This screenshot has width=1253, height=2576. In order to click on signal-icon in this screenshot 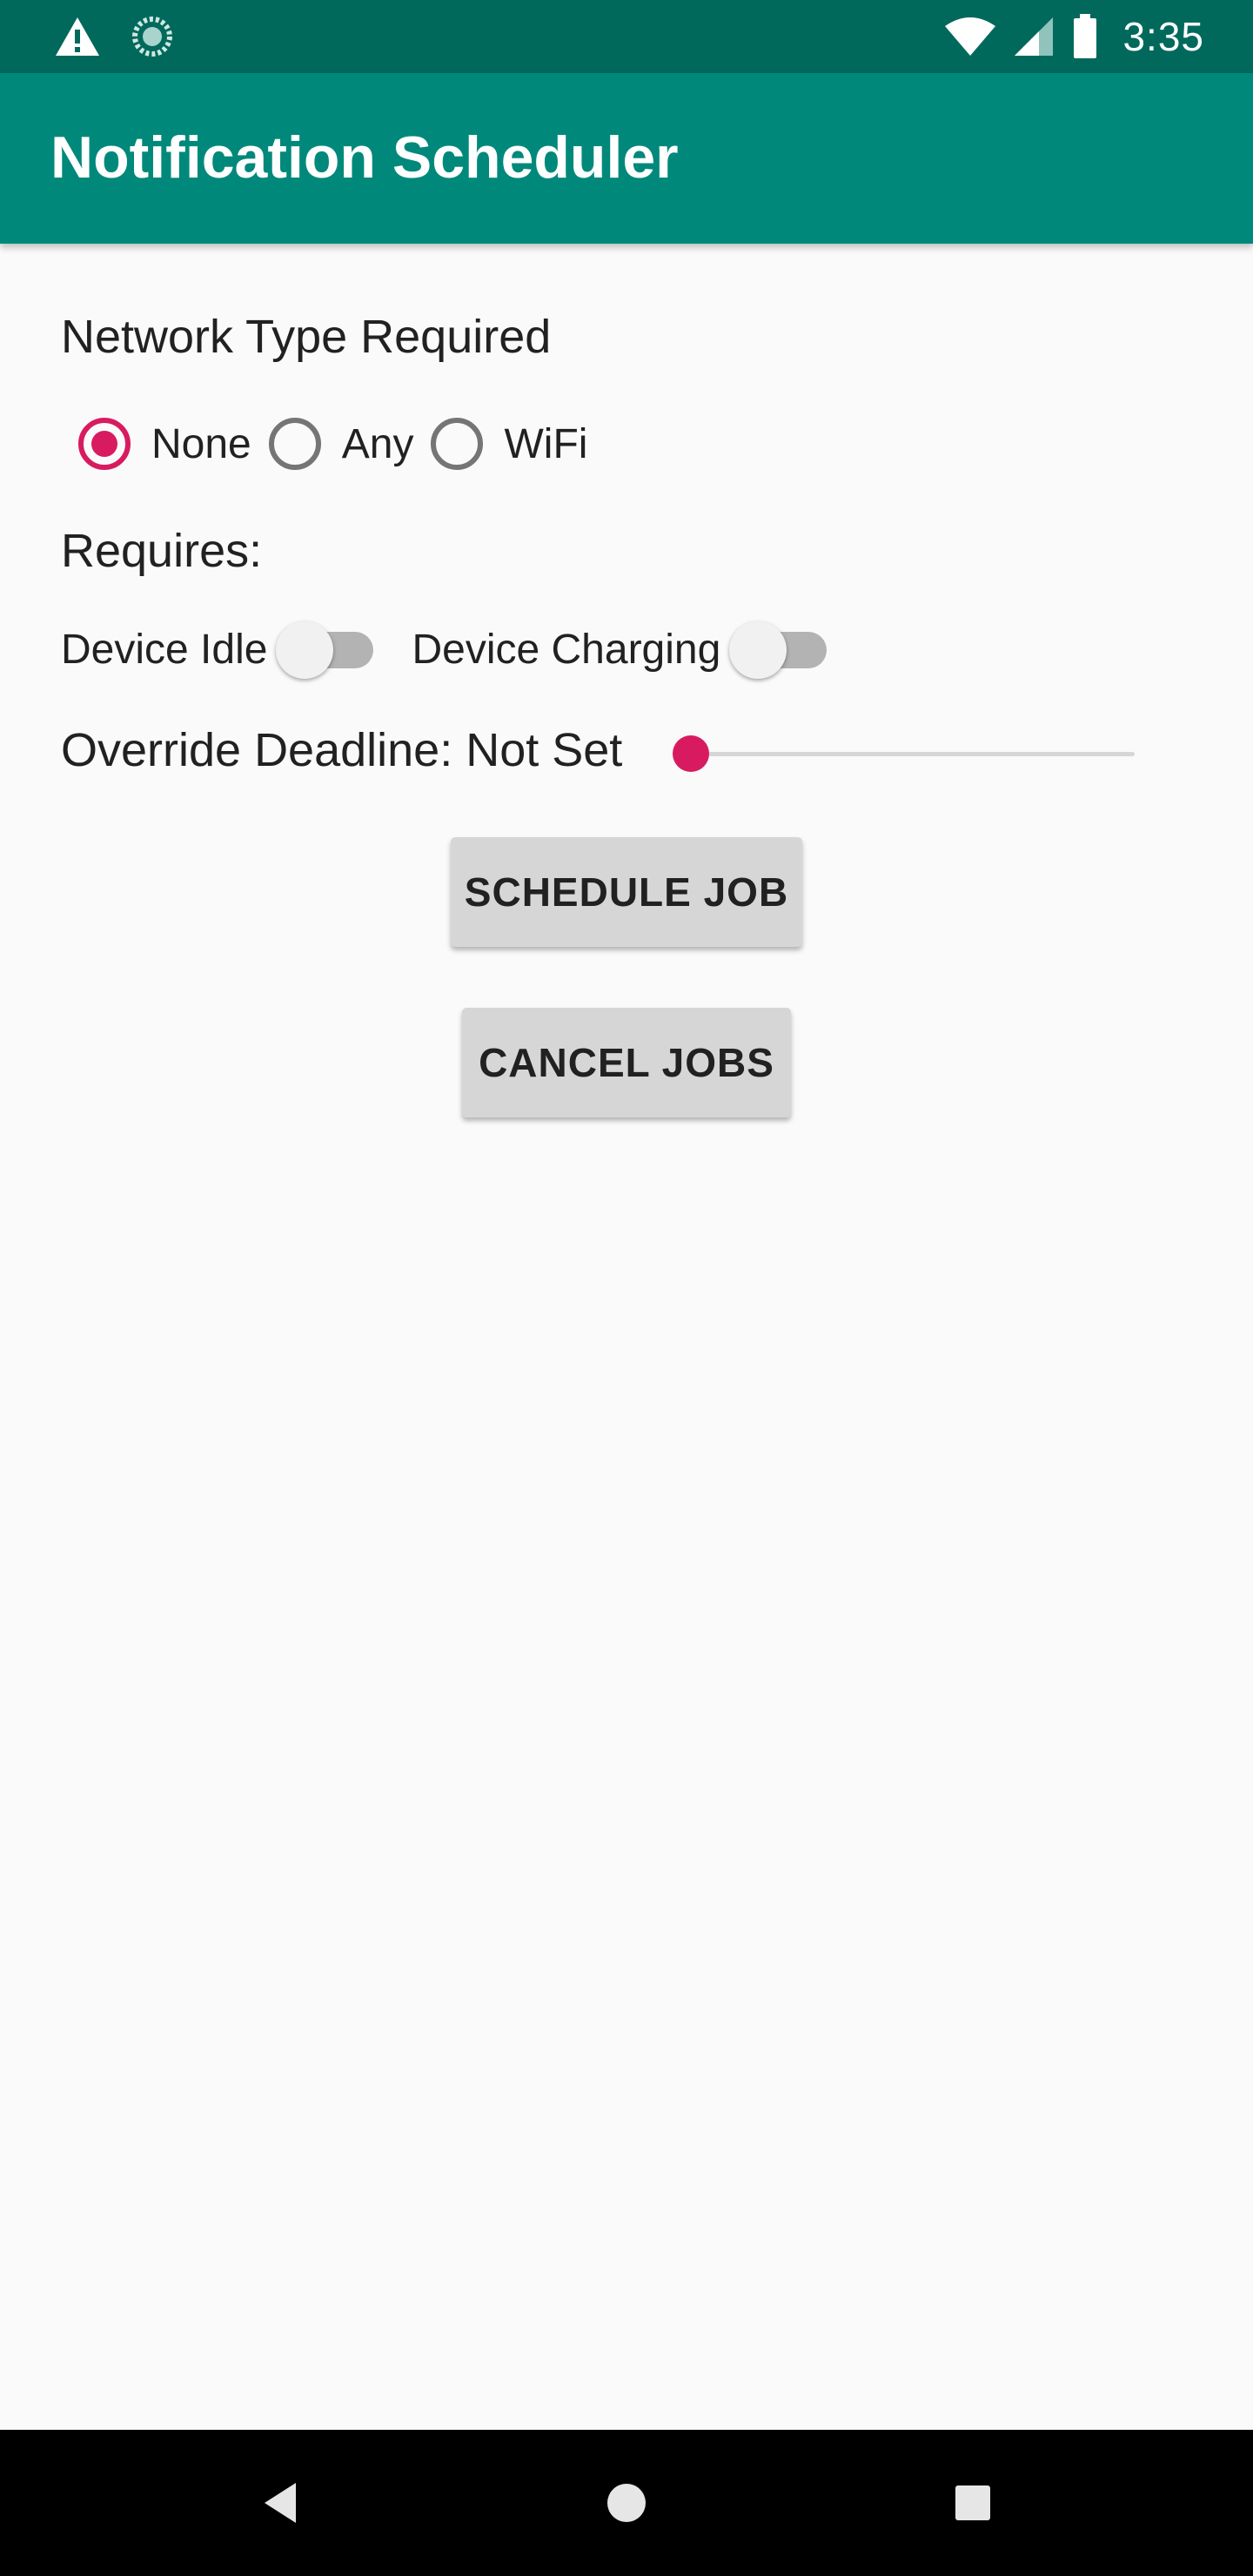, I will do `click(1034, 37)`.